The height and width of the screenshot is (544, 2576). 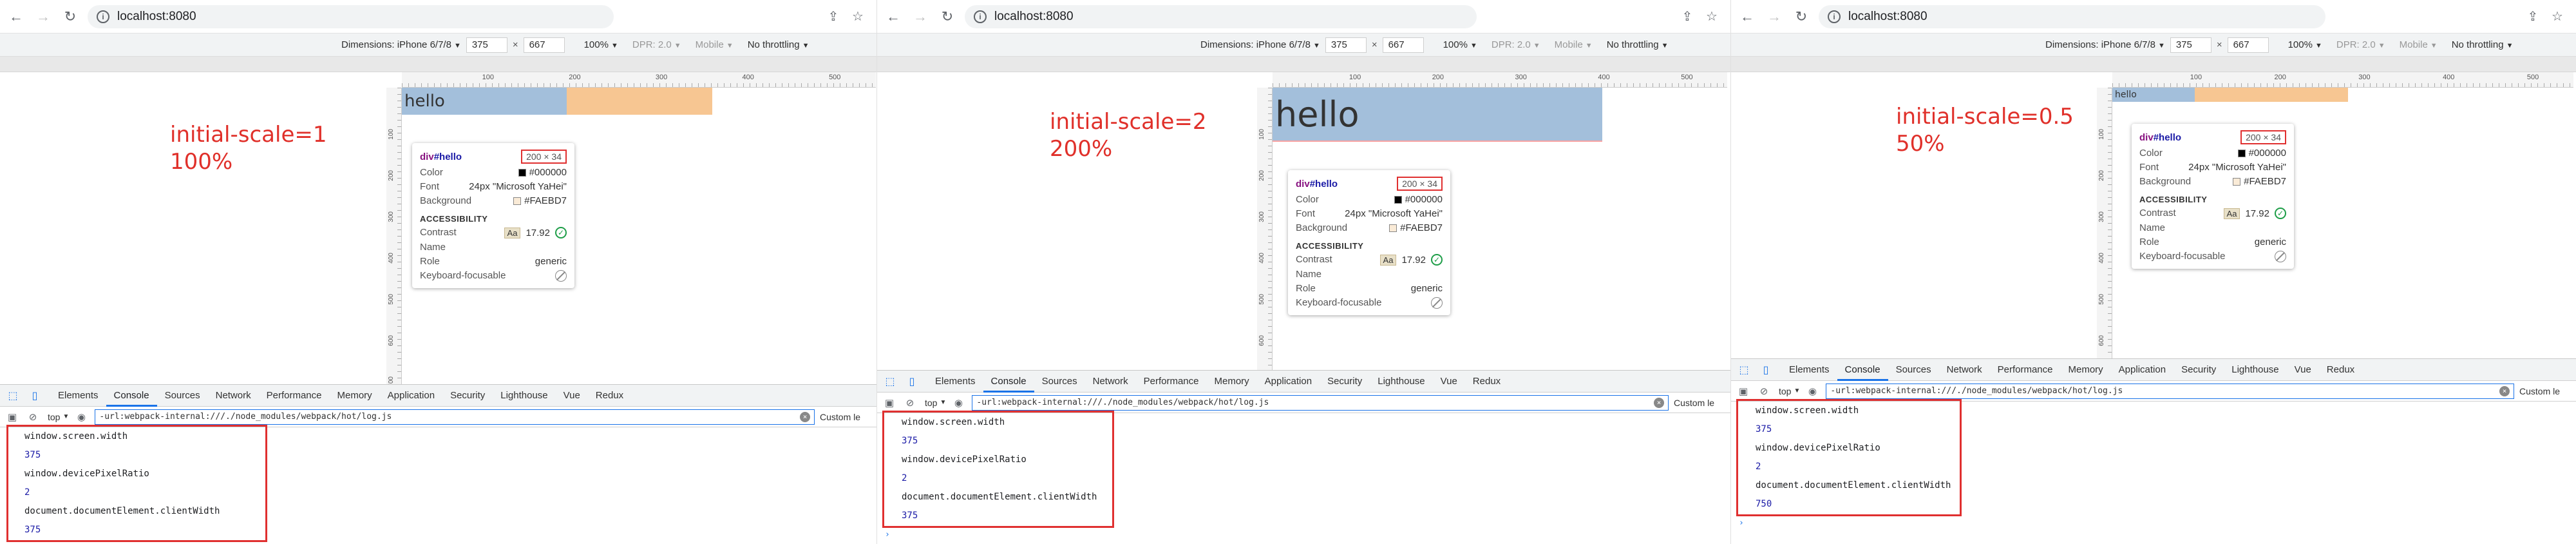 I want to click on width-input: 375, so click(x=486, y=45).